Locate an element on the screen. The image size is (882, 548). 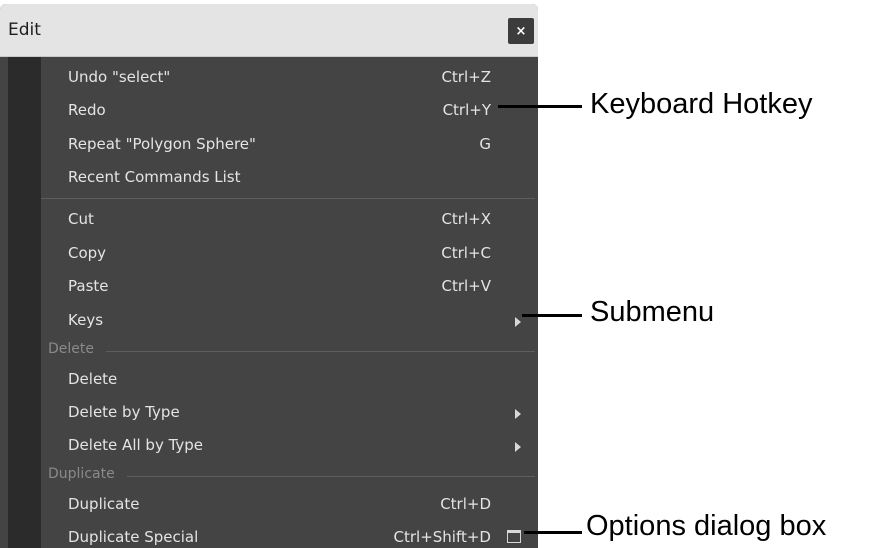
menu-item-hotkey: Ctrl+Shift+D is located at coordinates (442, 537).